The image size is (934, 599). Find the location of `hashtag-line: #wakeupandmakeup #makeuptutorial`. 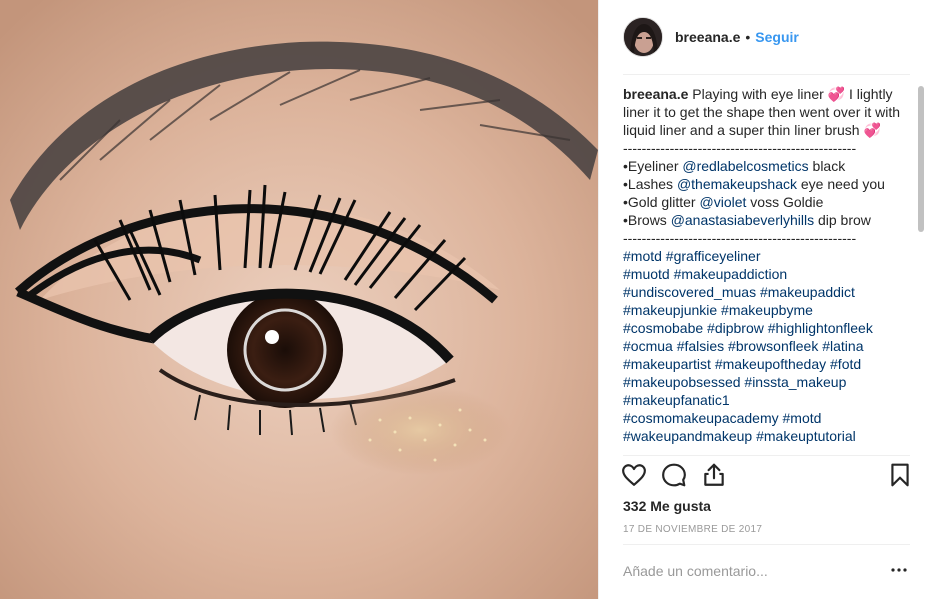

hashtag-line: #wakeupandmakeup #makeuptutorial is located at coordinates (767, 436).